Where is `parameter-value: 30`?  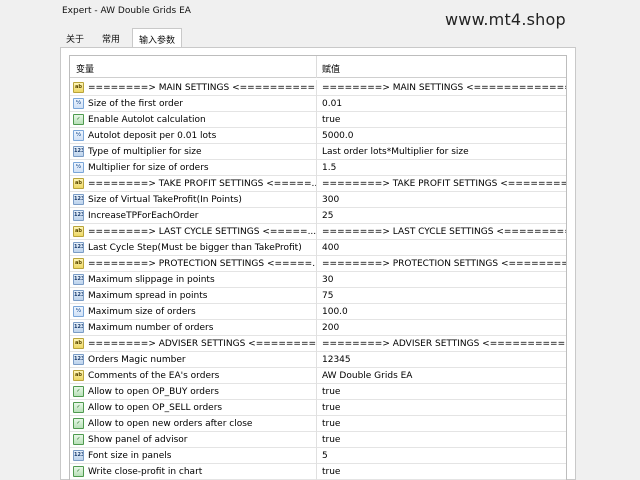
parameter-value: 30 is located at coordinates (444, 280).